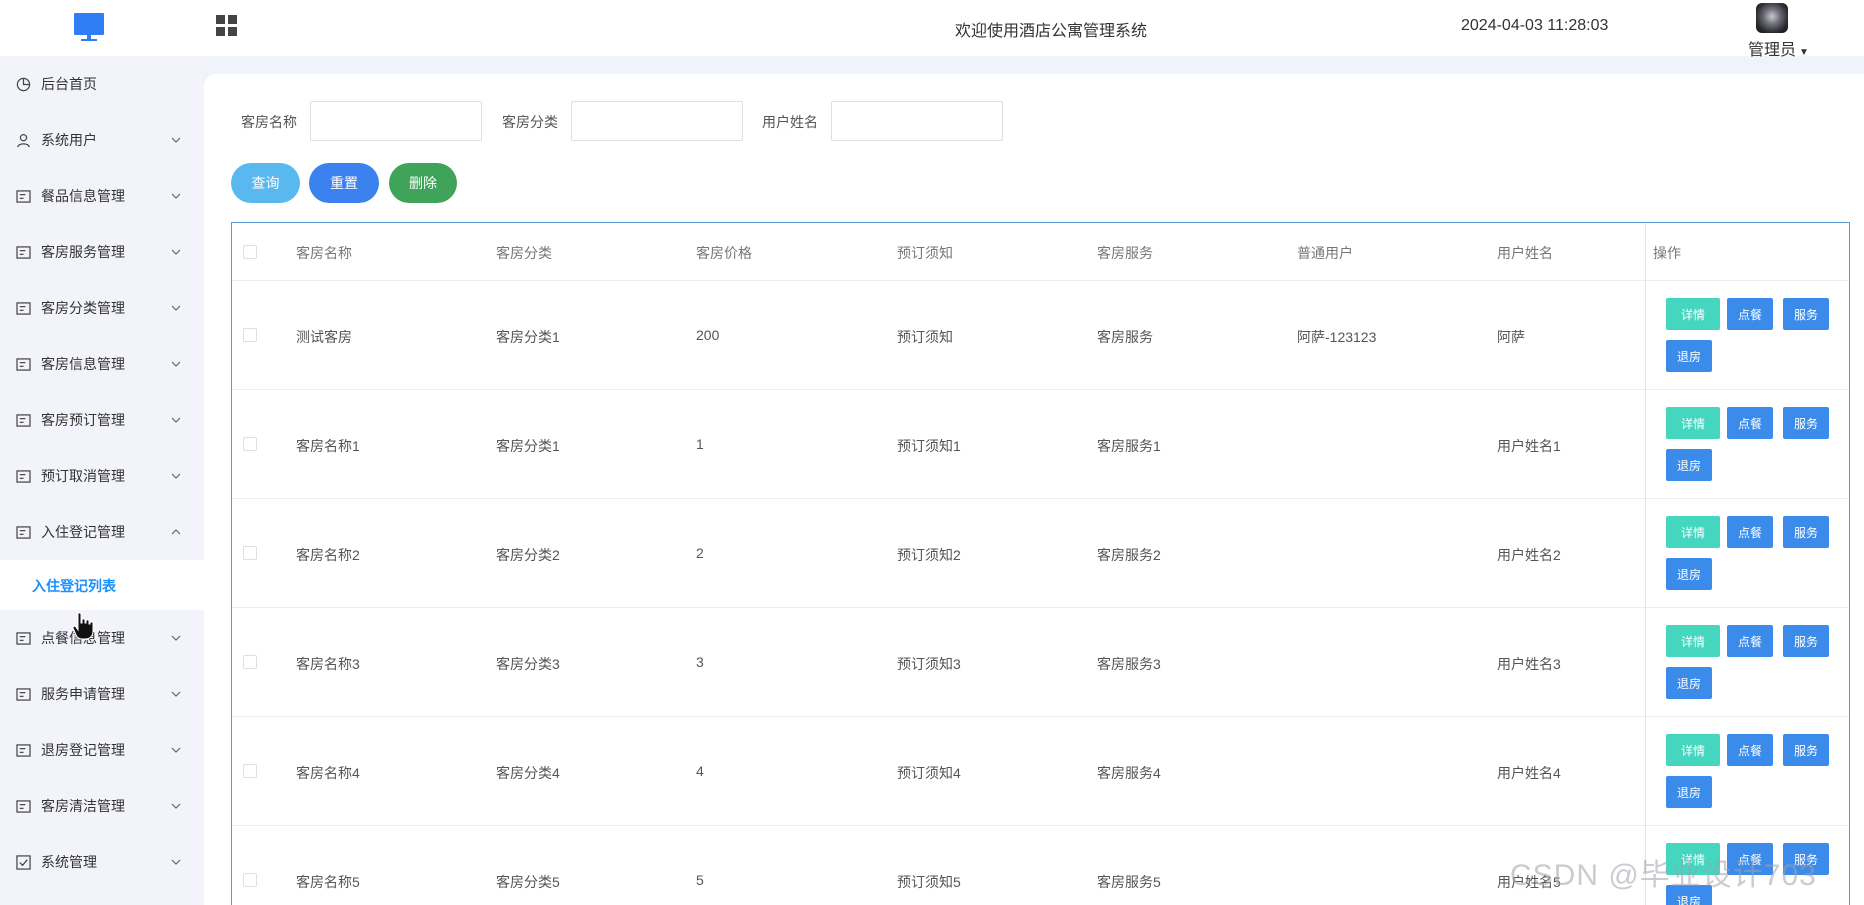  I want to click on sidebar-item-12: 客房清洁管理, so click(102, 806).